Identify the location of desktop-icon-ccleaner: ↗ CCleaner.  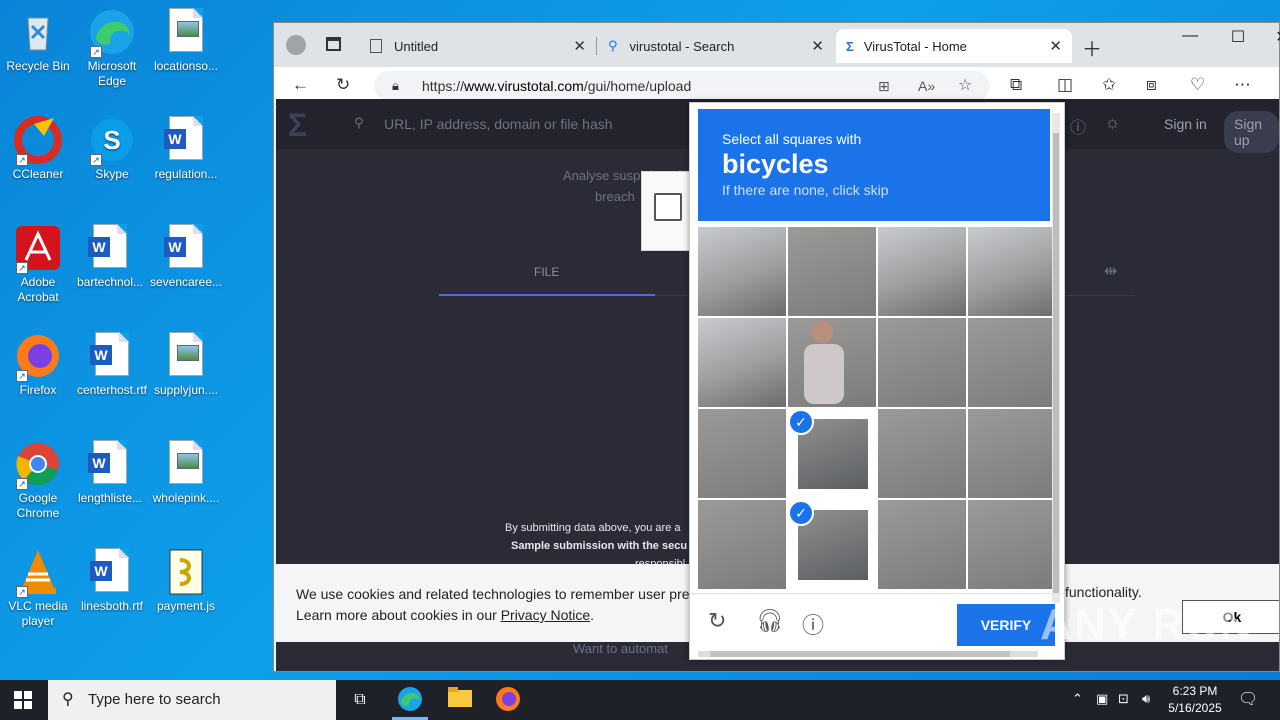
(38, 149).